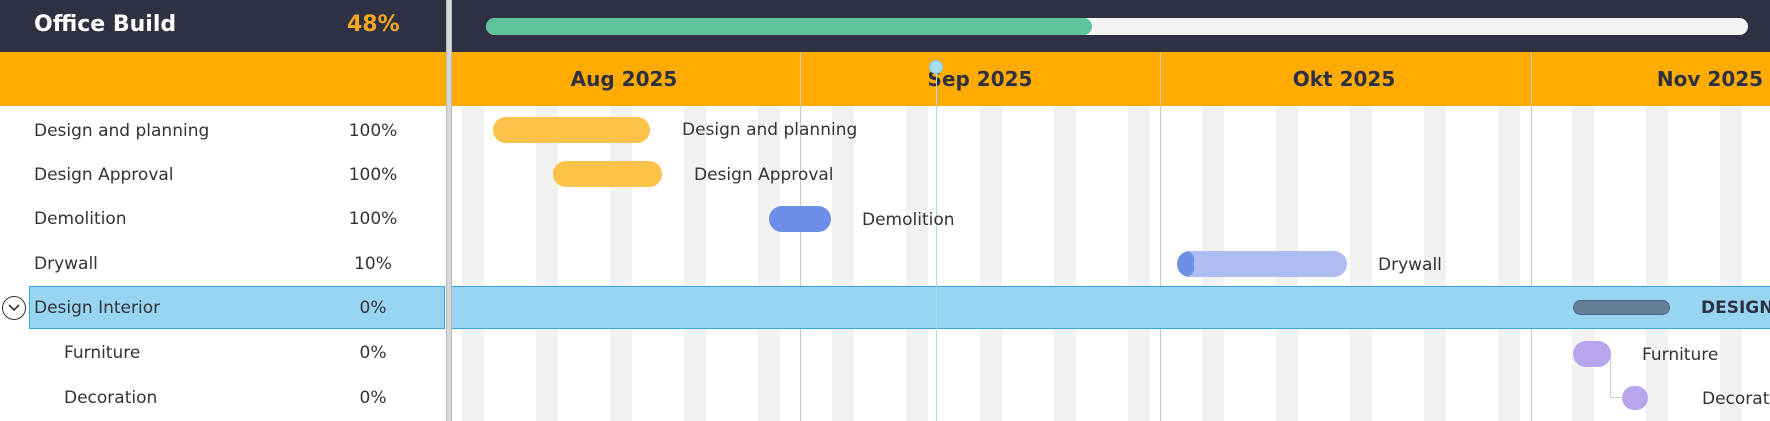 This screenshot has width=1770, height=421. What do you see at coordinates (624, 79) in the screenshot?
I see `month-label-aug: Aug 2025` at bounding box center [624, 79].